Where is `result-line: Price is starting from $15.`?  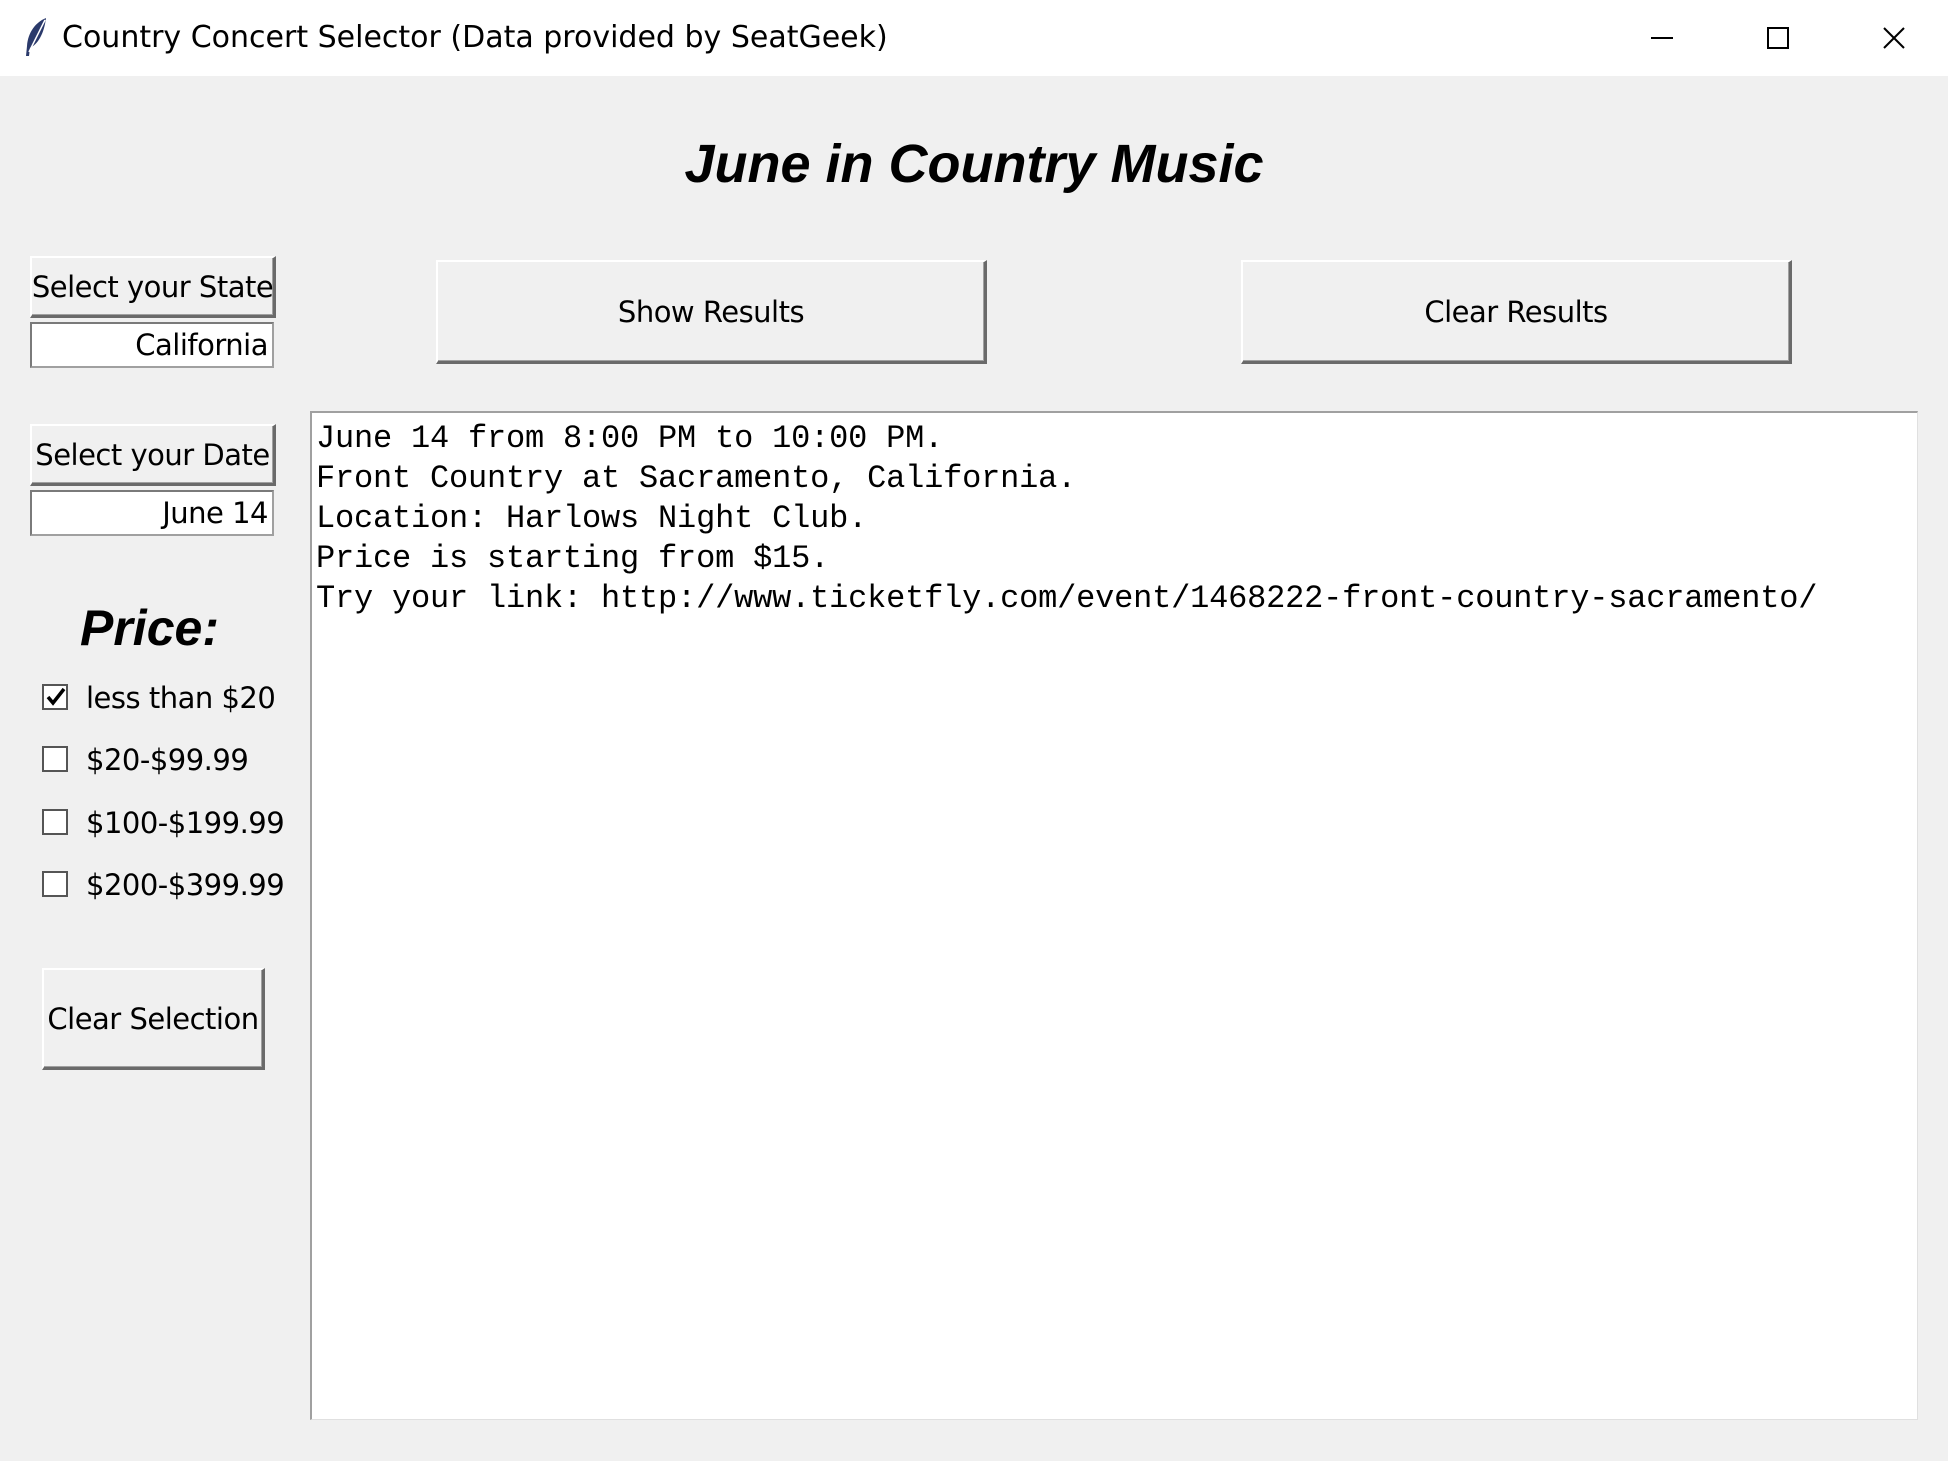
result-line: Price is starting from $15. is located at coordinates (573, 558).